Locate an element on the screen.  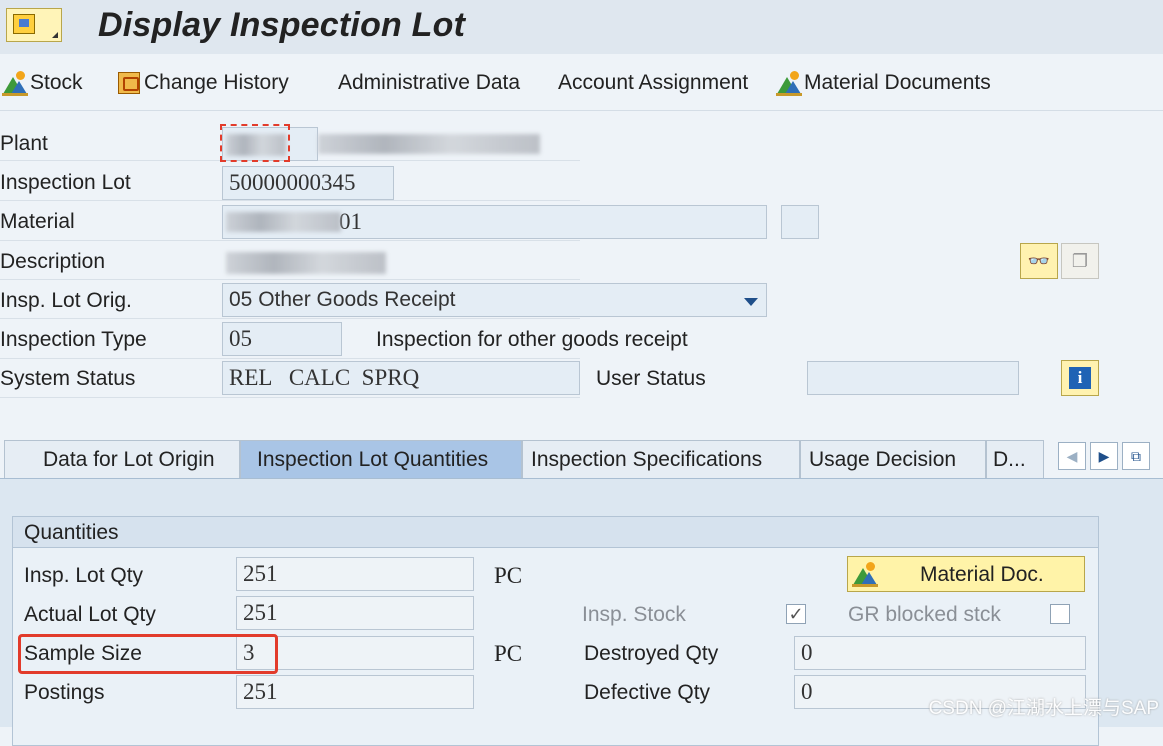
change-history-icon is located at coordinates (129, 83).